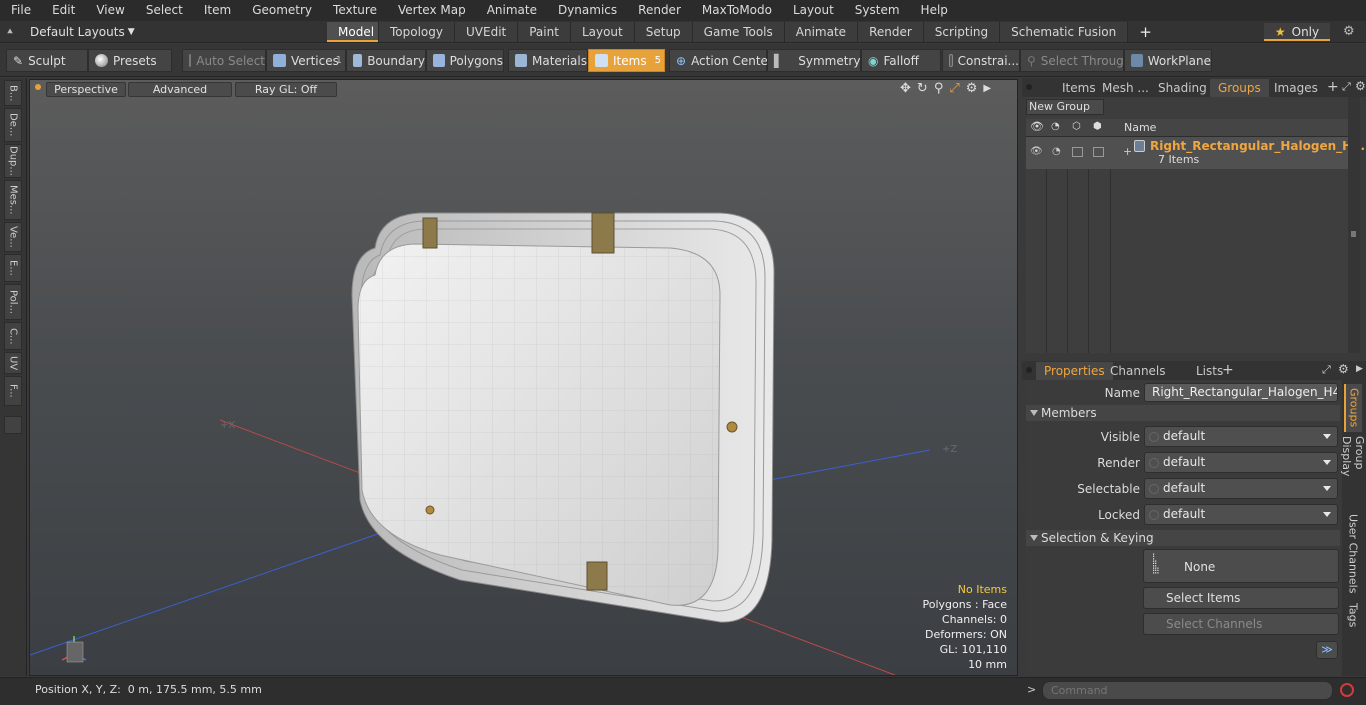 This screenshot has height=705, width=1366. I want to click on vtab-groups: Groups, so click(1353, 408).